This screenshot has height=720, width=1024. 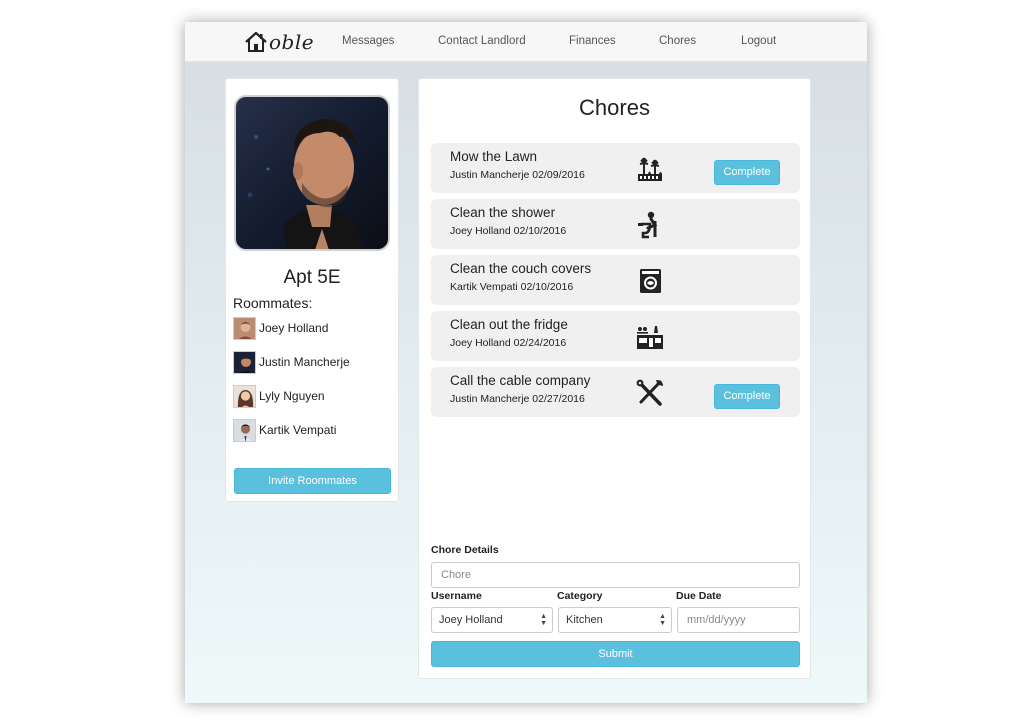 I want to click on logo-text: oble, so click(x=292, y=42).